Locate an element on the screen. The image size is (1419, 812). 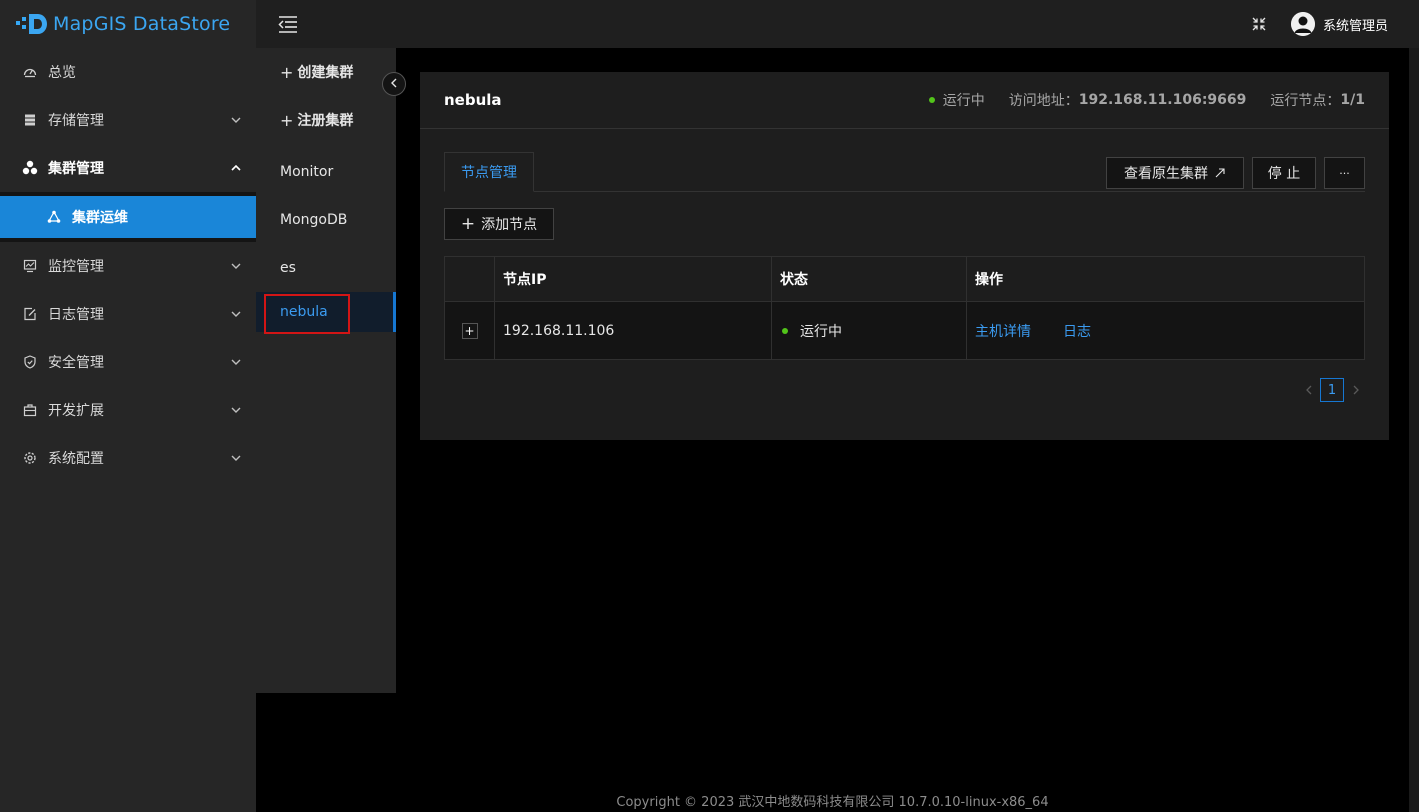
page-number-current: 1 is located at coordinates (1332, 390).